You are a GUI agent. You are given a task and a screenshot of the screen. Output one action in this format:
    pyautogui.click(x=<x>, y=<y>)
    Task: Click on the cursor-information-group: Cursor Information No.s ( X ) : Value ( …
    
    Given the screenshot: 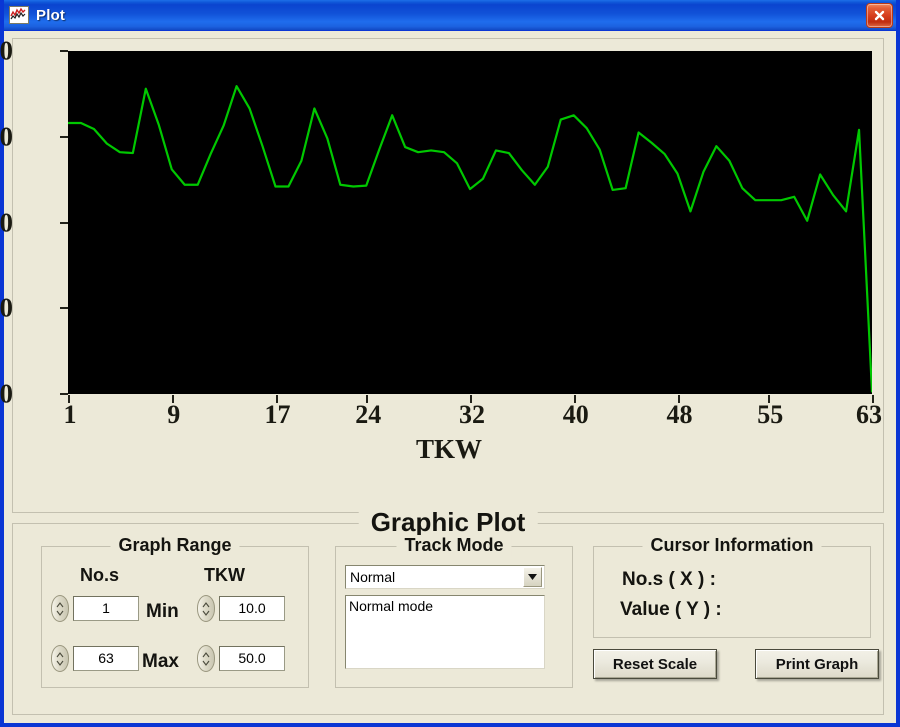 What is the action you would take?
    pyautogui.click(x=732, y=586)
    